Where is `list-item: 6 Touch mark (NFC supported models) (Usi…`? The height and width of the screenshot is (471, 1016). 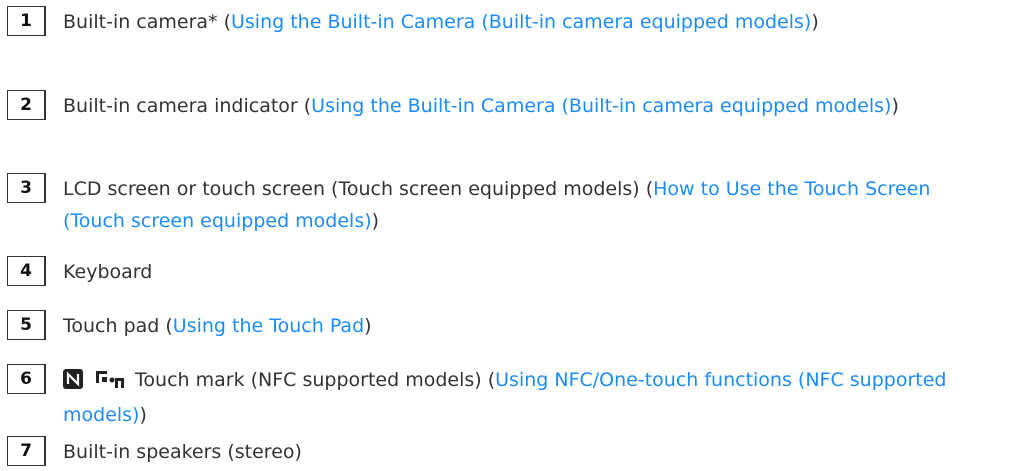 list-item: 6 Touch mark (NFC supported models) (Usi… is located at coordinates (502, 397).